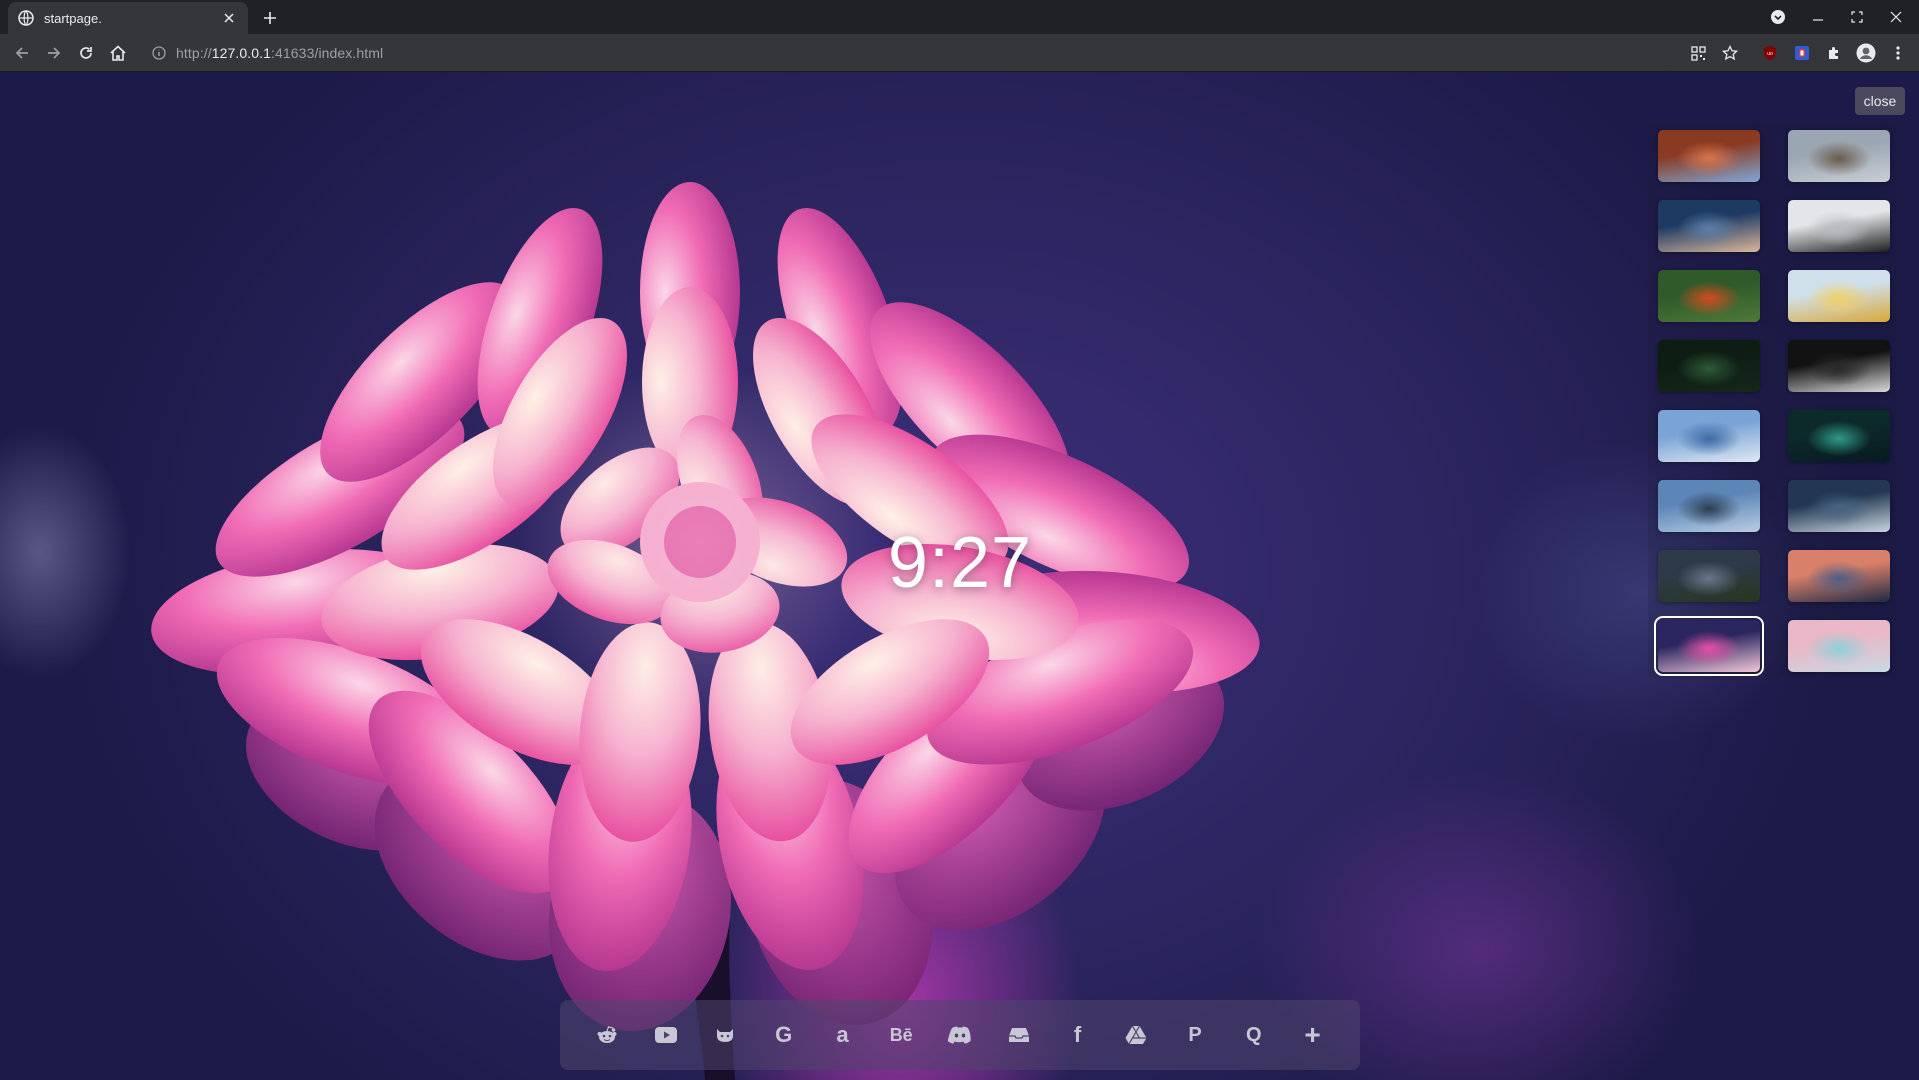  Describe the element at coordinates (666, 1035) in the screenshot. I see `youtube-icon` at that location.